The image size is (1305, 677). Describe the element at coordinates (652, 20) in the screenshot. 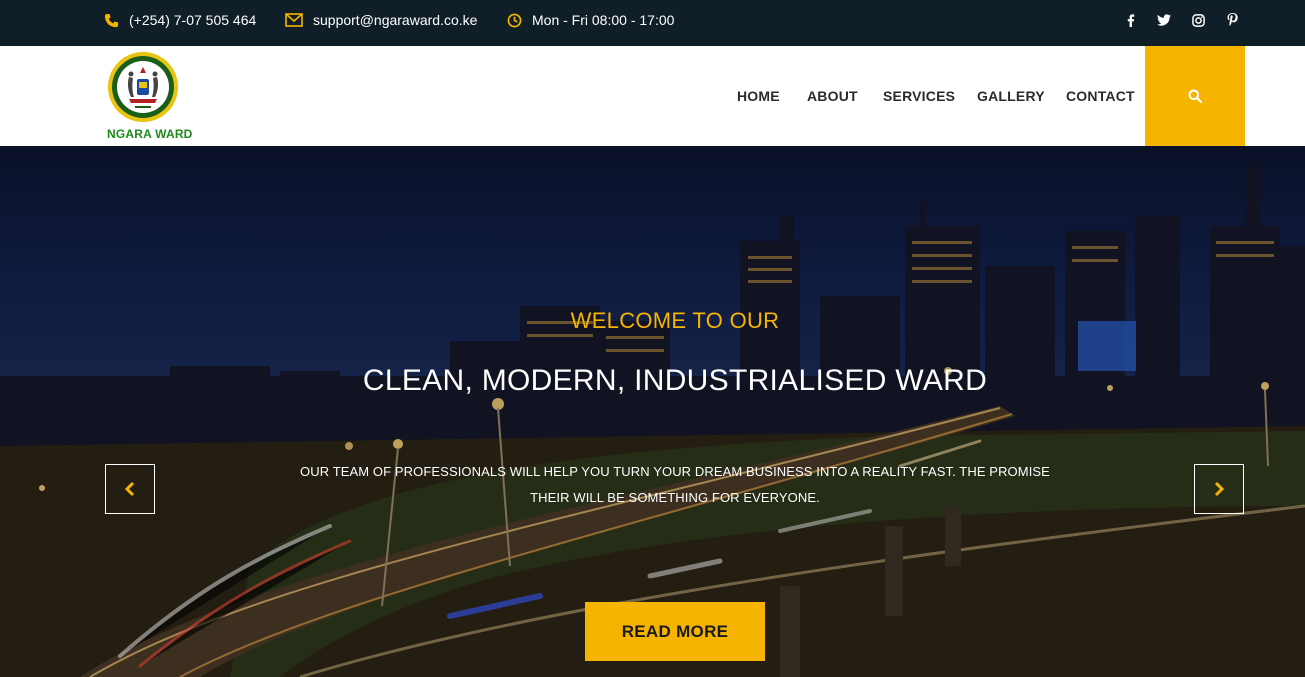

I see `social-links` at that location.